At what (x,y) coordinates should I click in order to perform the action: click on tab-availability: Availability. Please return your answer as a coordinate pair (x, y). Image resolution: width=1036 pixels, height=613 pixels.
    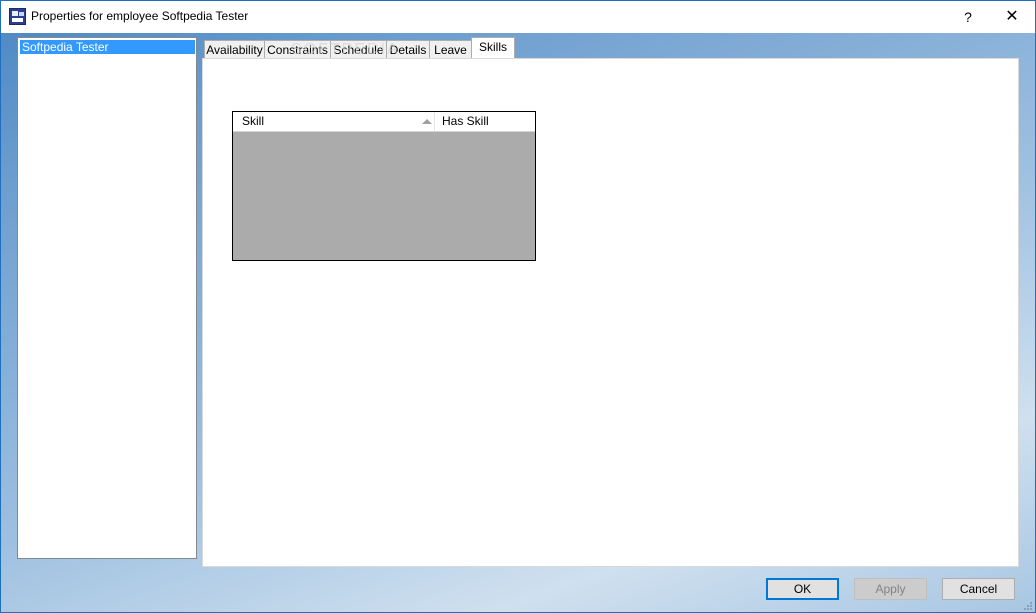
    Looking at the image, I should click on (234, 49).